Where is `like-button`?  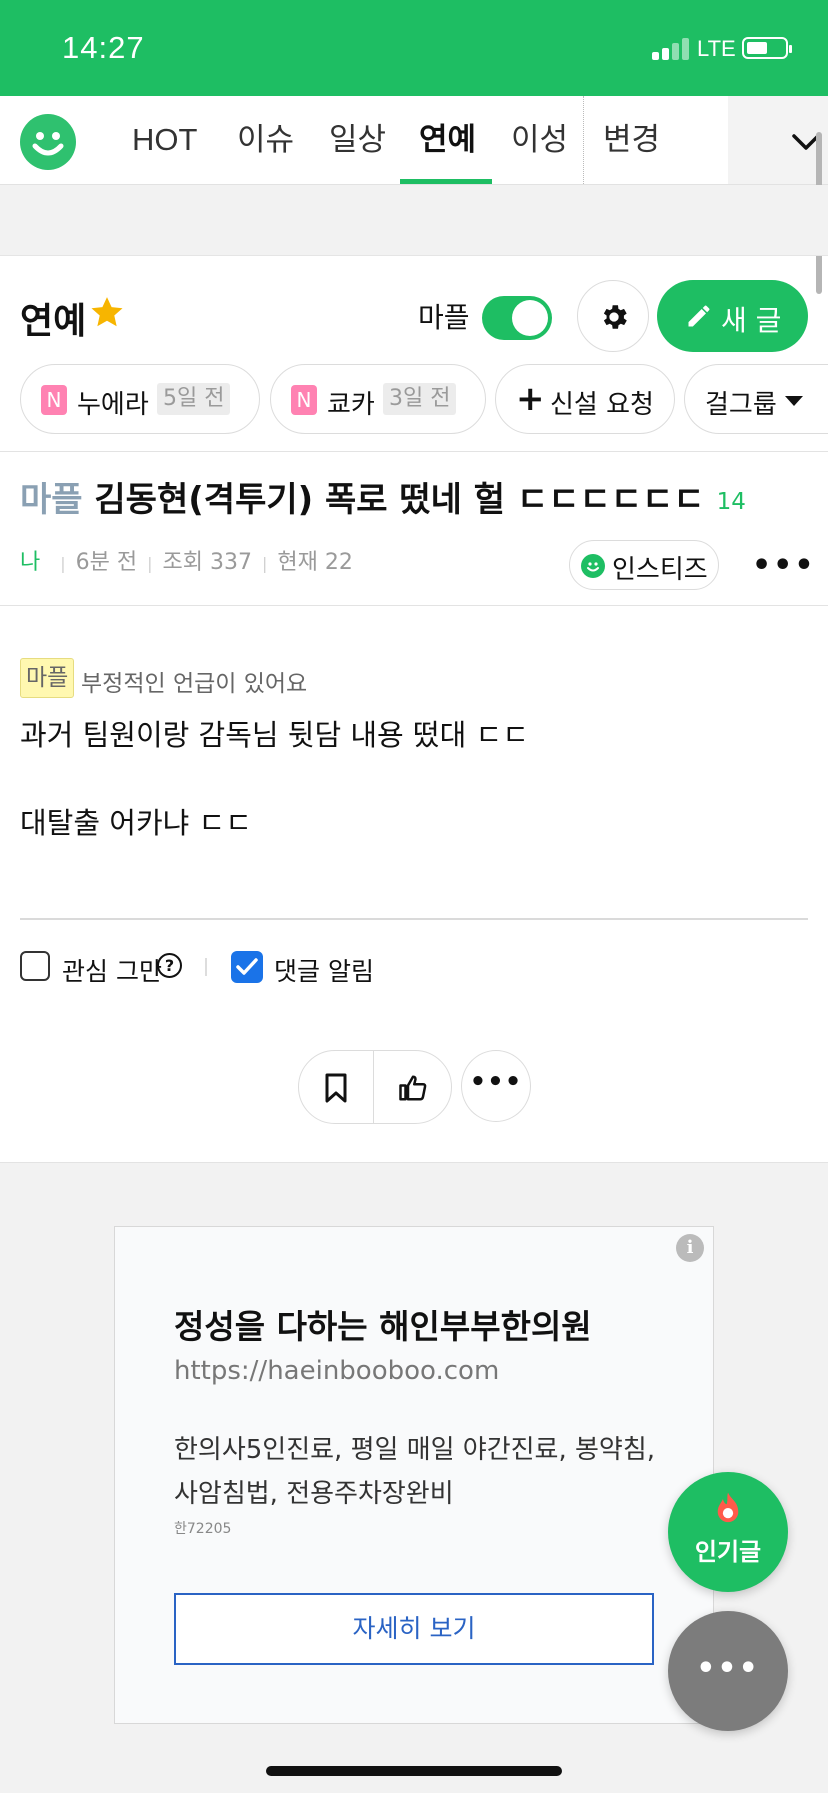 like-button is located at coordinates (412, 1087).